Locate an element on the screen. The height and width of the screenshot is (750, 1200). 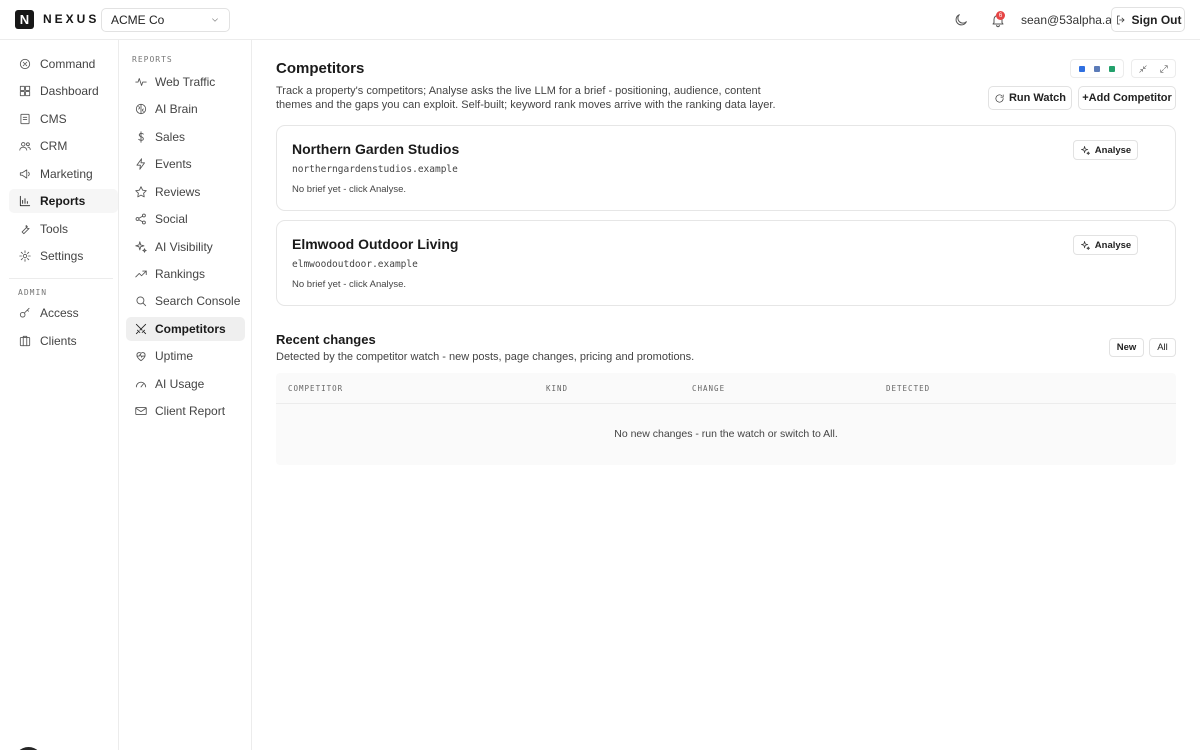
collapse-icon is located at coordinates (1143, 69).